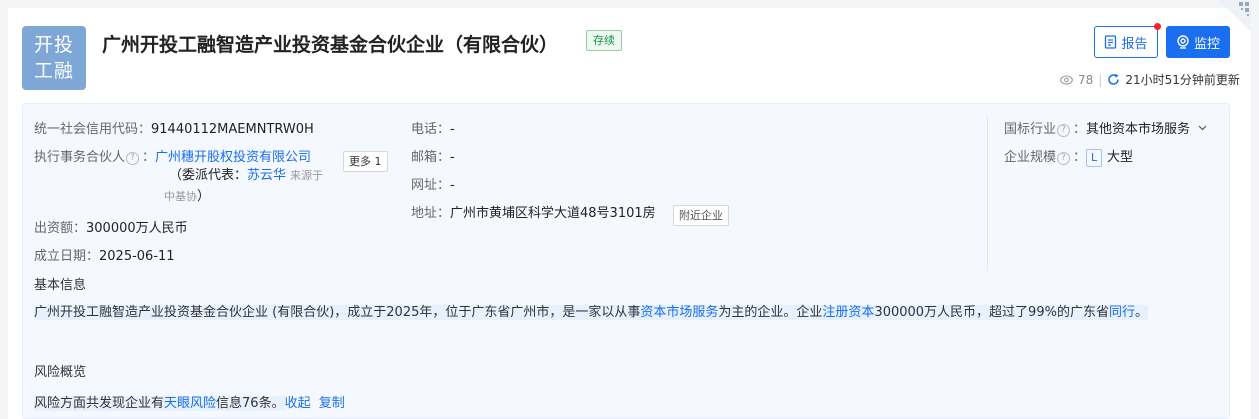 The image size is (1259, 419). What do you see at coordinates (1066, 79) in the screenshot?
I see `eye-icon` at bounding box center [1066, 79].